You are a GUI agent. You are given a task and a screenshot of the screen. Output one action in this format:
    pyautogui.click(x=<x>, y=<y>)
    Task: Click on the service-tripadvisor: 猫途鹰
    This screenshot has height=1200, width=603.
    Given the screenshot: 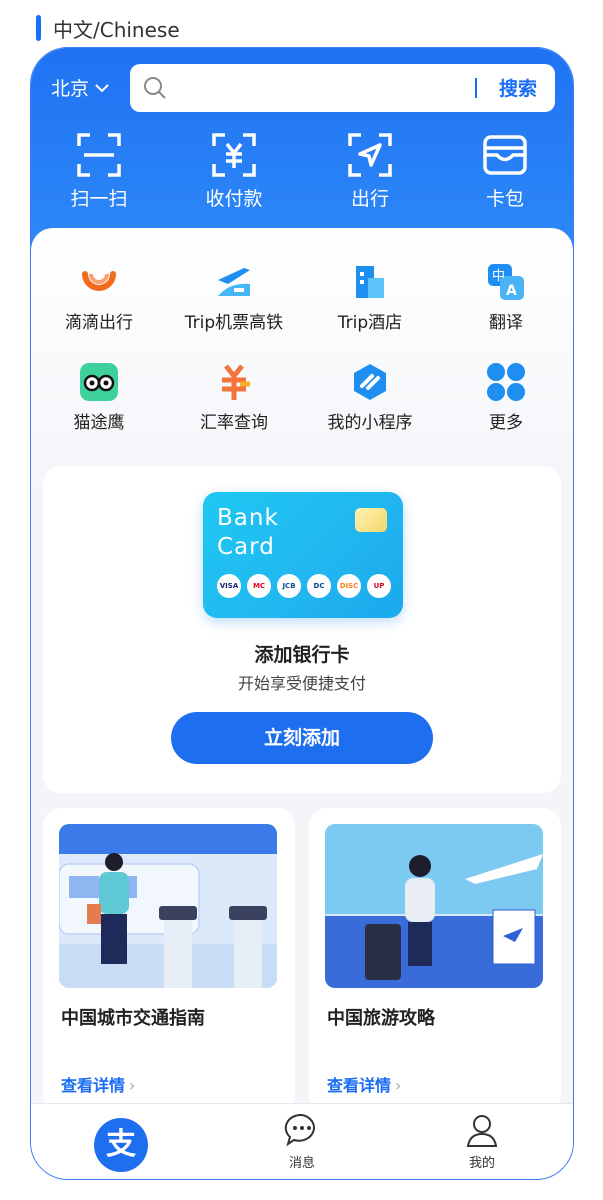 What is the action you would take?
    pyautogui.click(x=99, y=397)
    